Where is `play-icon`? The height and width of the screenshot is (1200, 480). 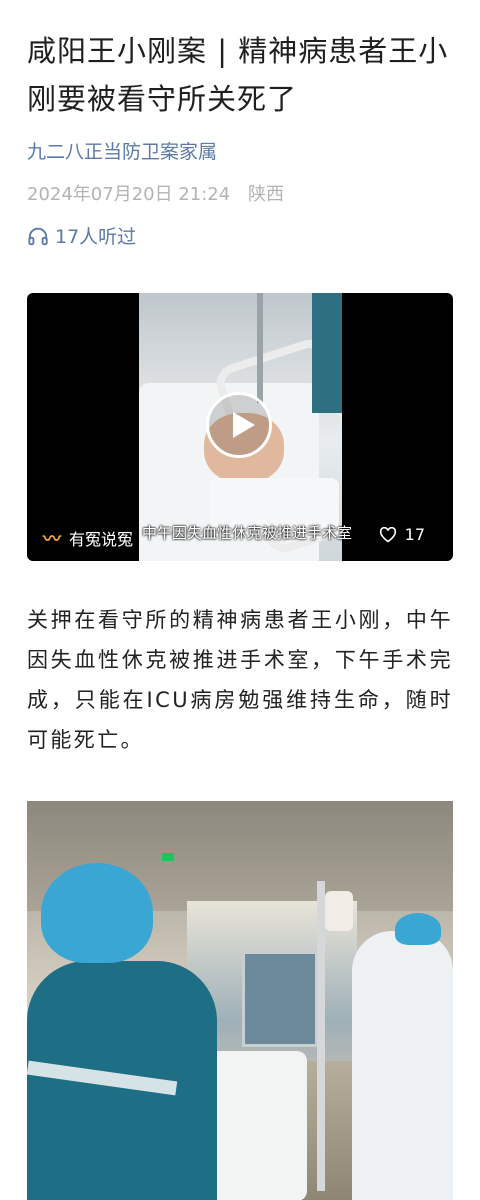
play-icon is located at coordinates (239, 425).